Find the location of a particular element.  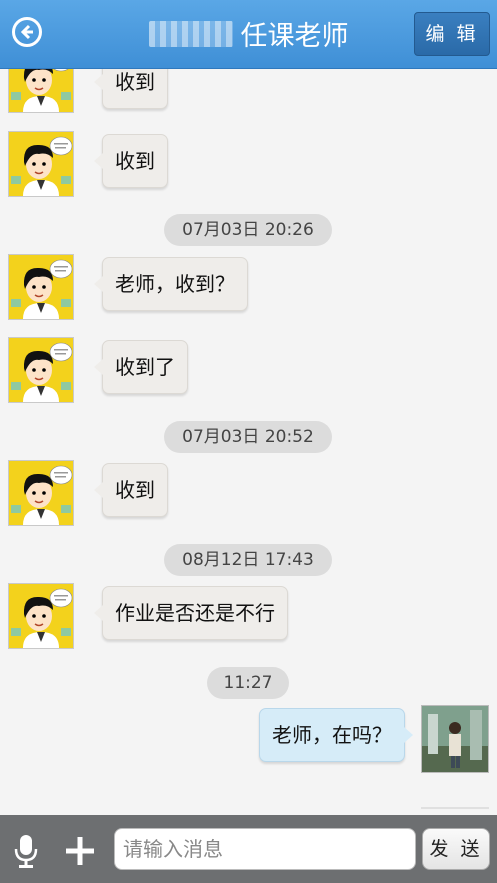

timestamp: 07月03日 20:26 is located at coordinates (248, 230).